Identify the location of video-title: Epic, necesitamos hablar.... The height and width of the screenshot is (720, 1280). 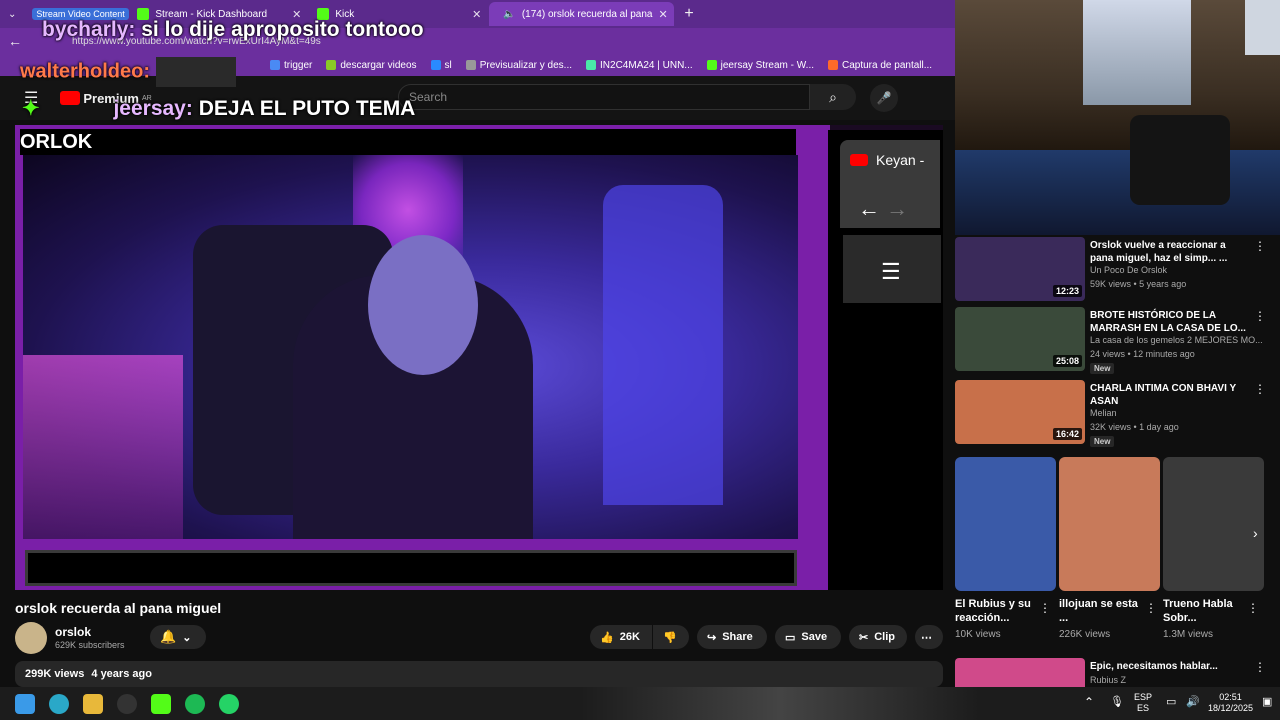
(1154, 666).